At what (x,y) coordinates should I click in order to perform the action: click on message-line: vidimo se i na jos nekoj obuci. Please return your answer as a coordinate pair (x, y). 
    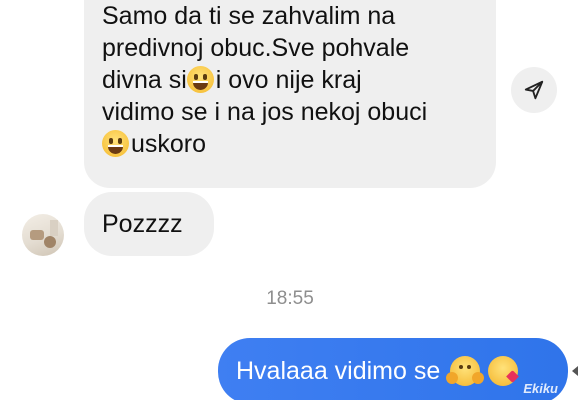
    Looking at the image, I should click on (265, 112).